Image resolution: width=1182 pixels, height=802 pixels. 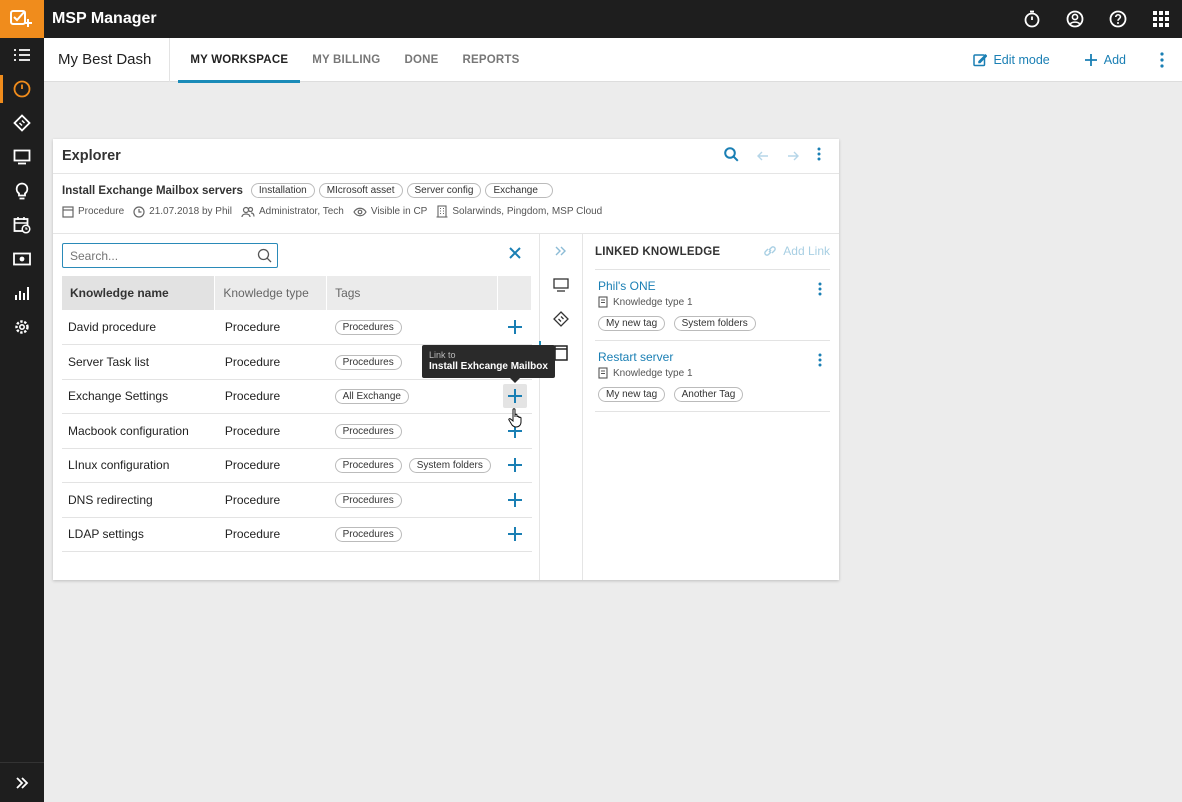 I want to click on money-icon, so click(x=22, y=259).